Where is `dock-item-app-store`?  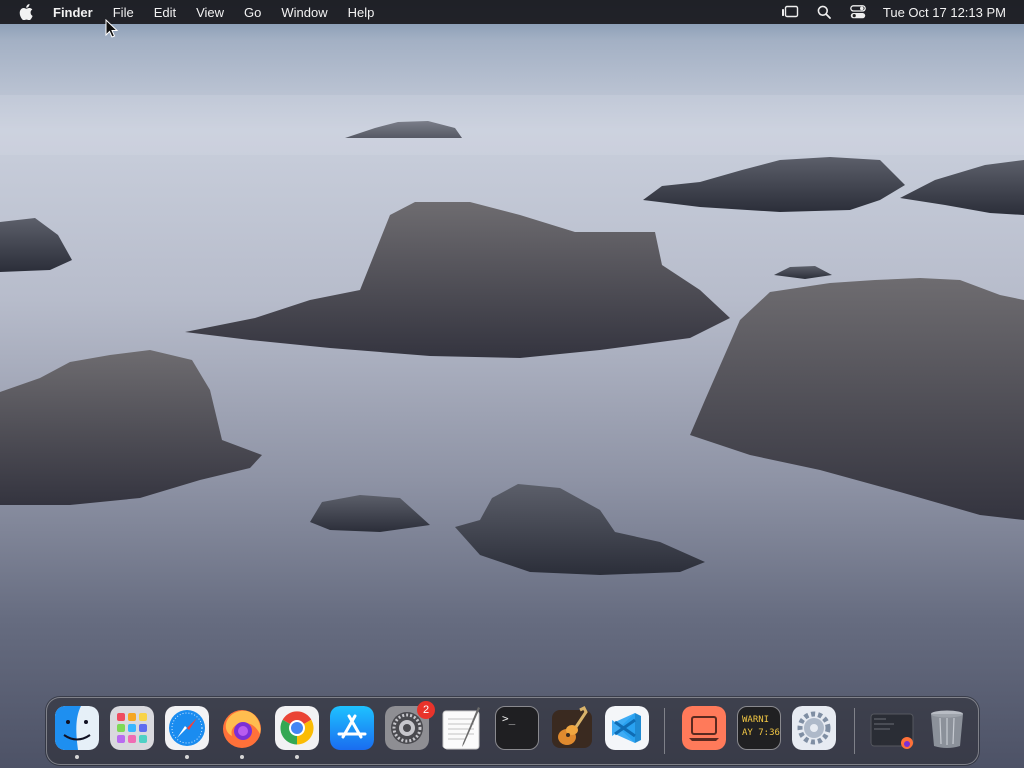 dock-item-app-store is located at coordinates (352, 728).